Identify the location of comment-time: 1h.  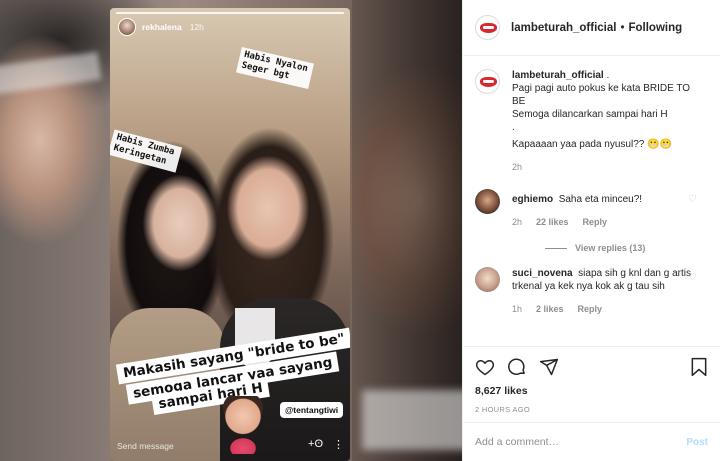
(517, 309).